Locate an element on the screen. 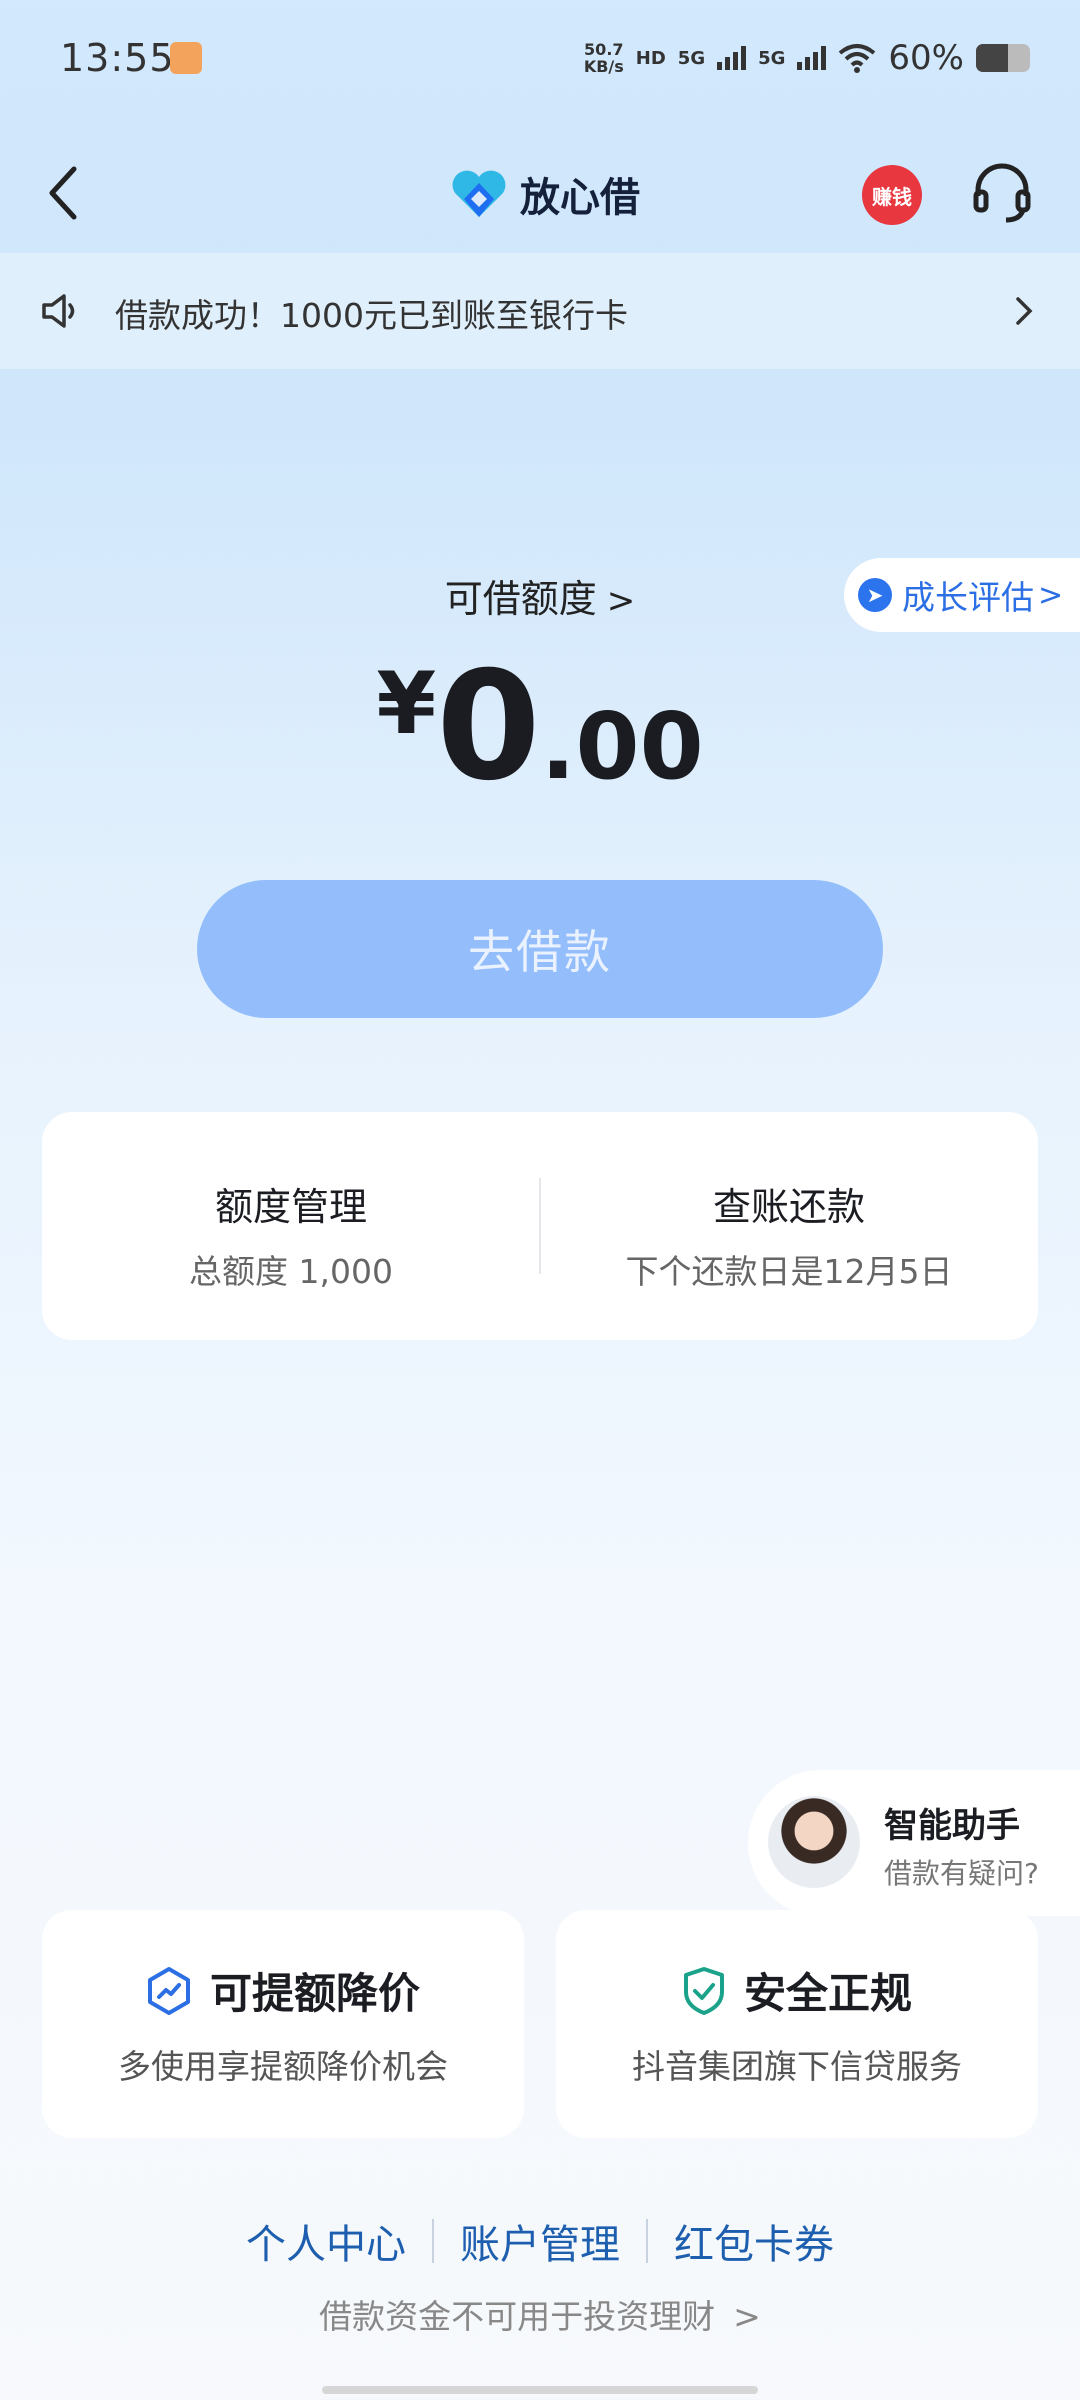 Image resolution: width=1080 pixels, height=2400 pixels. next-repayment-date-text: 下个还款日是12月5日 is located at coordinates (789, 1271).